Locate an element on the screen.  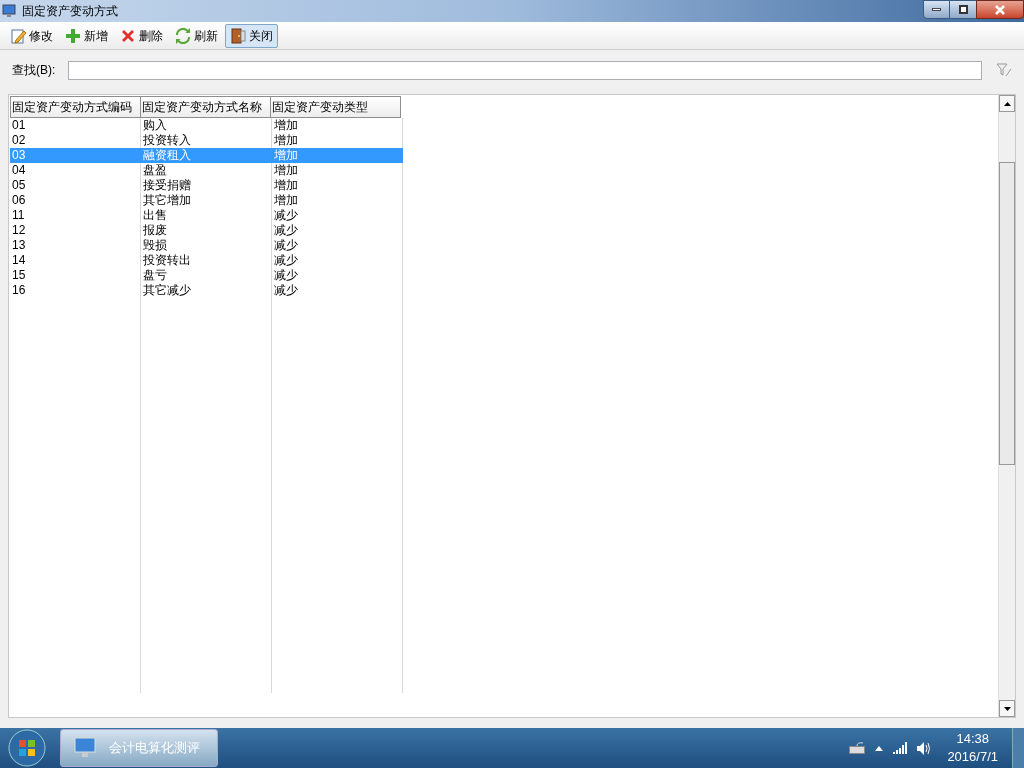
table-cell-text: 融资租入 is located at coordinates (167, 155).